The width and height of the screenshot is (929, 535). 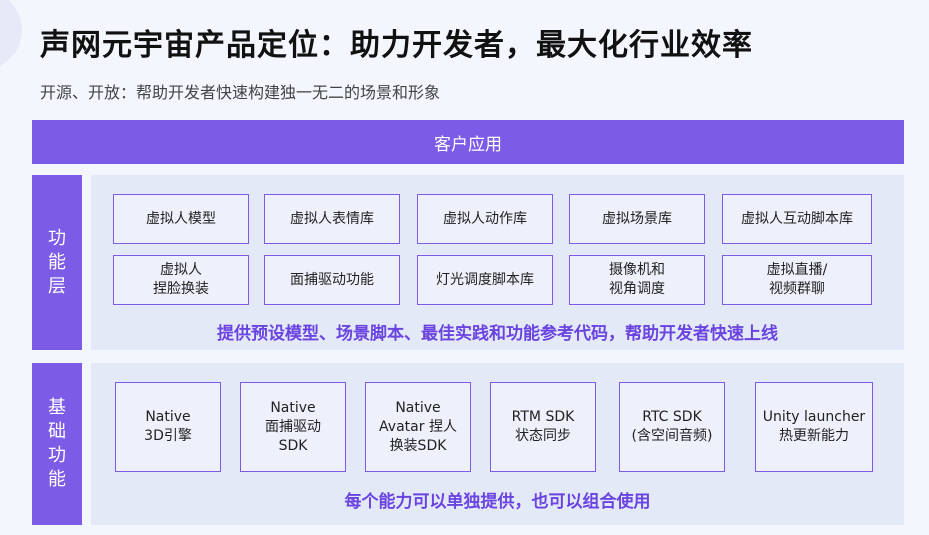 I want to click on function-box: 摄像机和 视角调度, so click(x=637, y=280).